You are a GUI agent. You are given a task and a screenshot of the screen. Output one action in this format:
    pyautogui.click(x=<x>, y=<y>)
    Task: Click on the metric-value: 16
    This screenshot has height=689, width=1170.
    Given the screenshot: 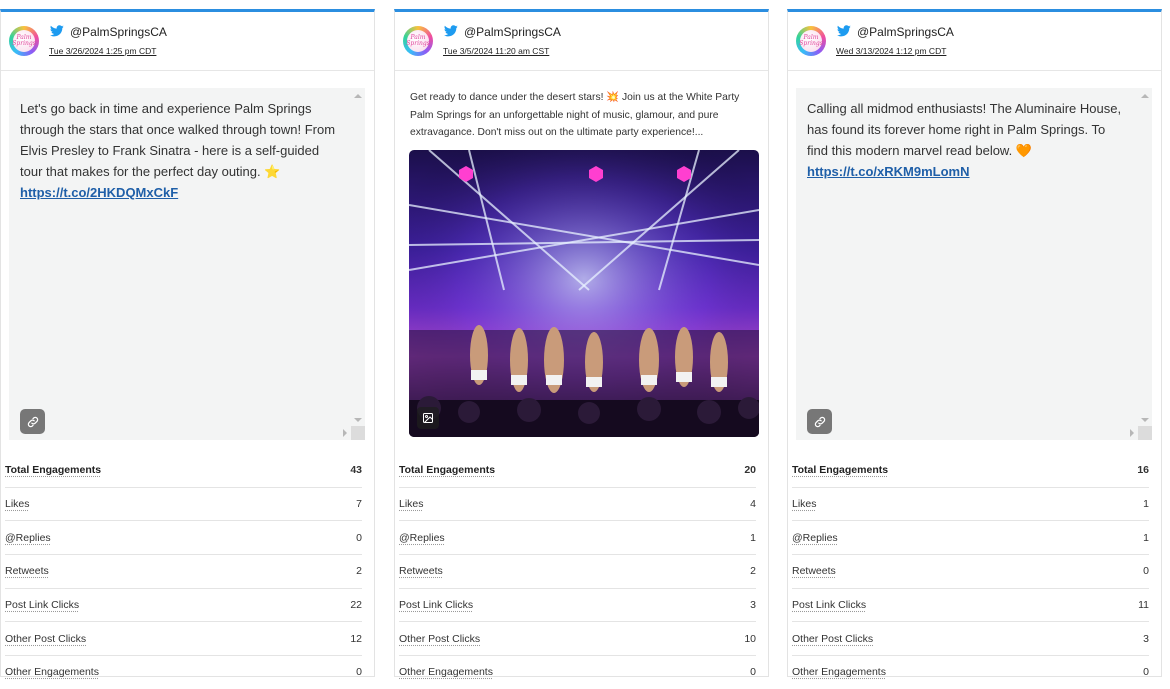 What is the action you would take?
    pyautogui.click(x=1143, y=470)
    